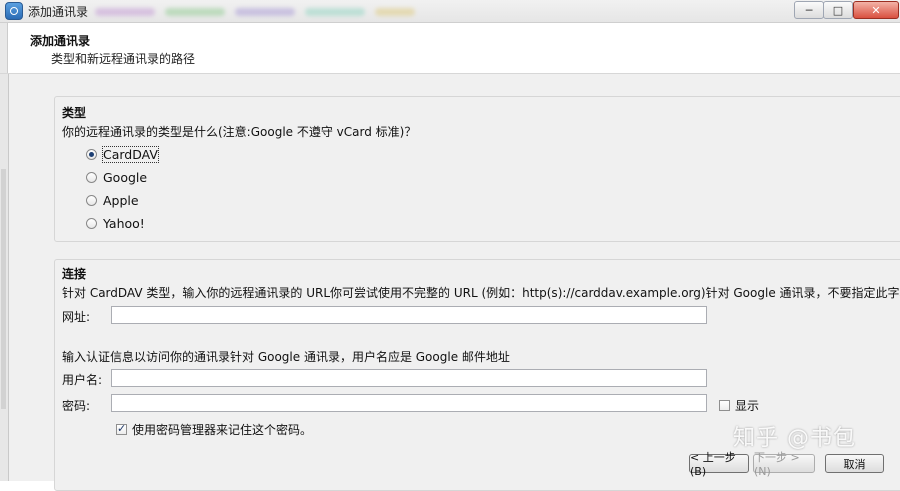 This screenshot has height=491, width=900. I want to click on type-question: 你的远程通讯录的类型是什么(注意:Google 不遵守 vCard 标准)？, so click(239, 132).